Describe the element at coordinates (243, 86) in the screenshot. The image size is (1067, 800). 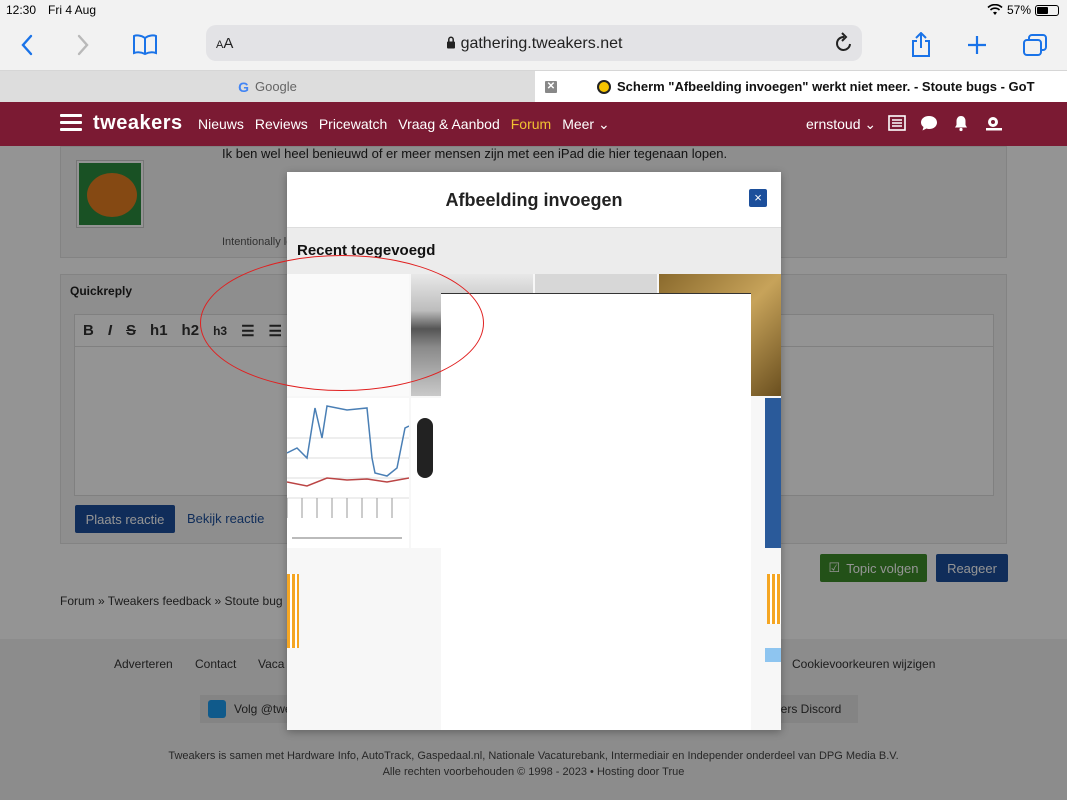
I see `google-icon: G` at that location.